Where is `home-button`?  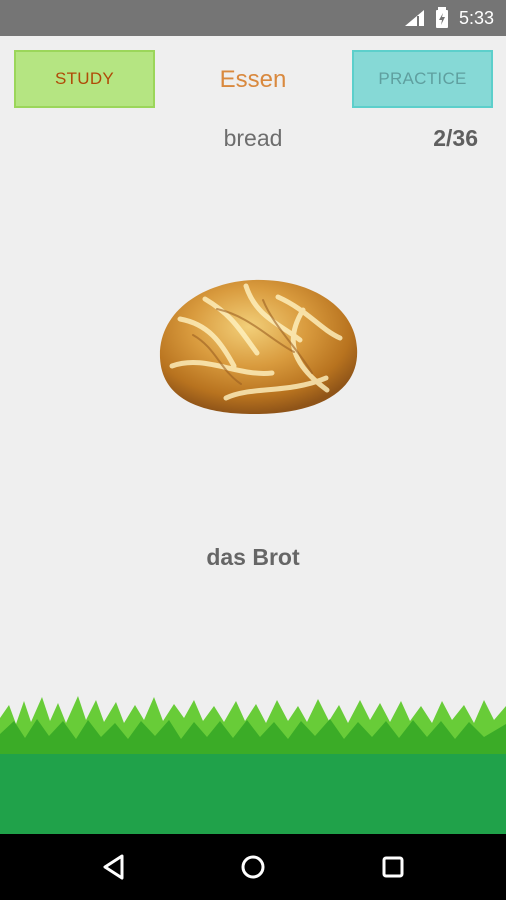
home-button is located at coordinates (253, 867).